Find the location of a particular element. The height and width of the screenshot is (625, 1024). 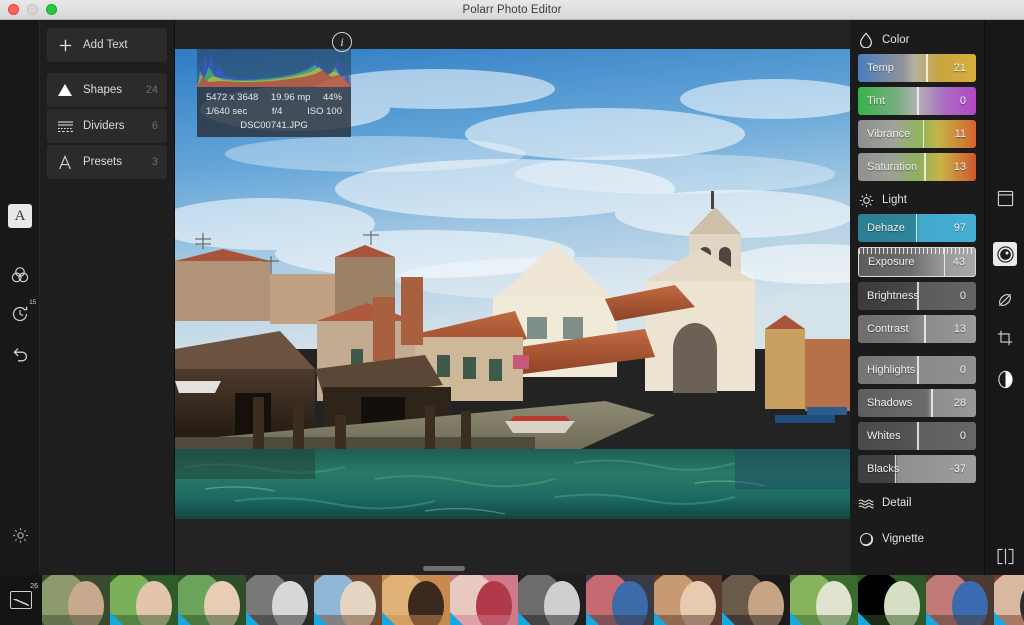

iso-value: ISO 100 is located at coordinates (324, 111).